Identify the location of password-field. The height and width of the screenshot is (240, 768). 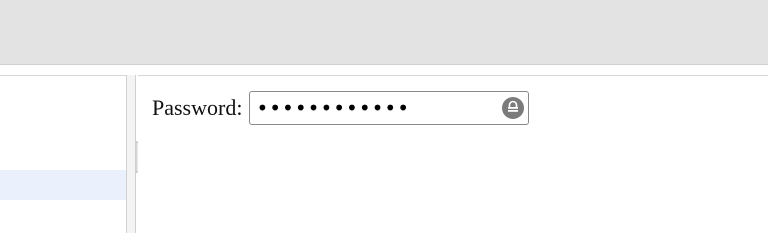
(389, 108).